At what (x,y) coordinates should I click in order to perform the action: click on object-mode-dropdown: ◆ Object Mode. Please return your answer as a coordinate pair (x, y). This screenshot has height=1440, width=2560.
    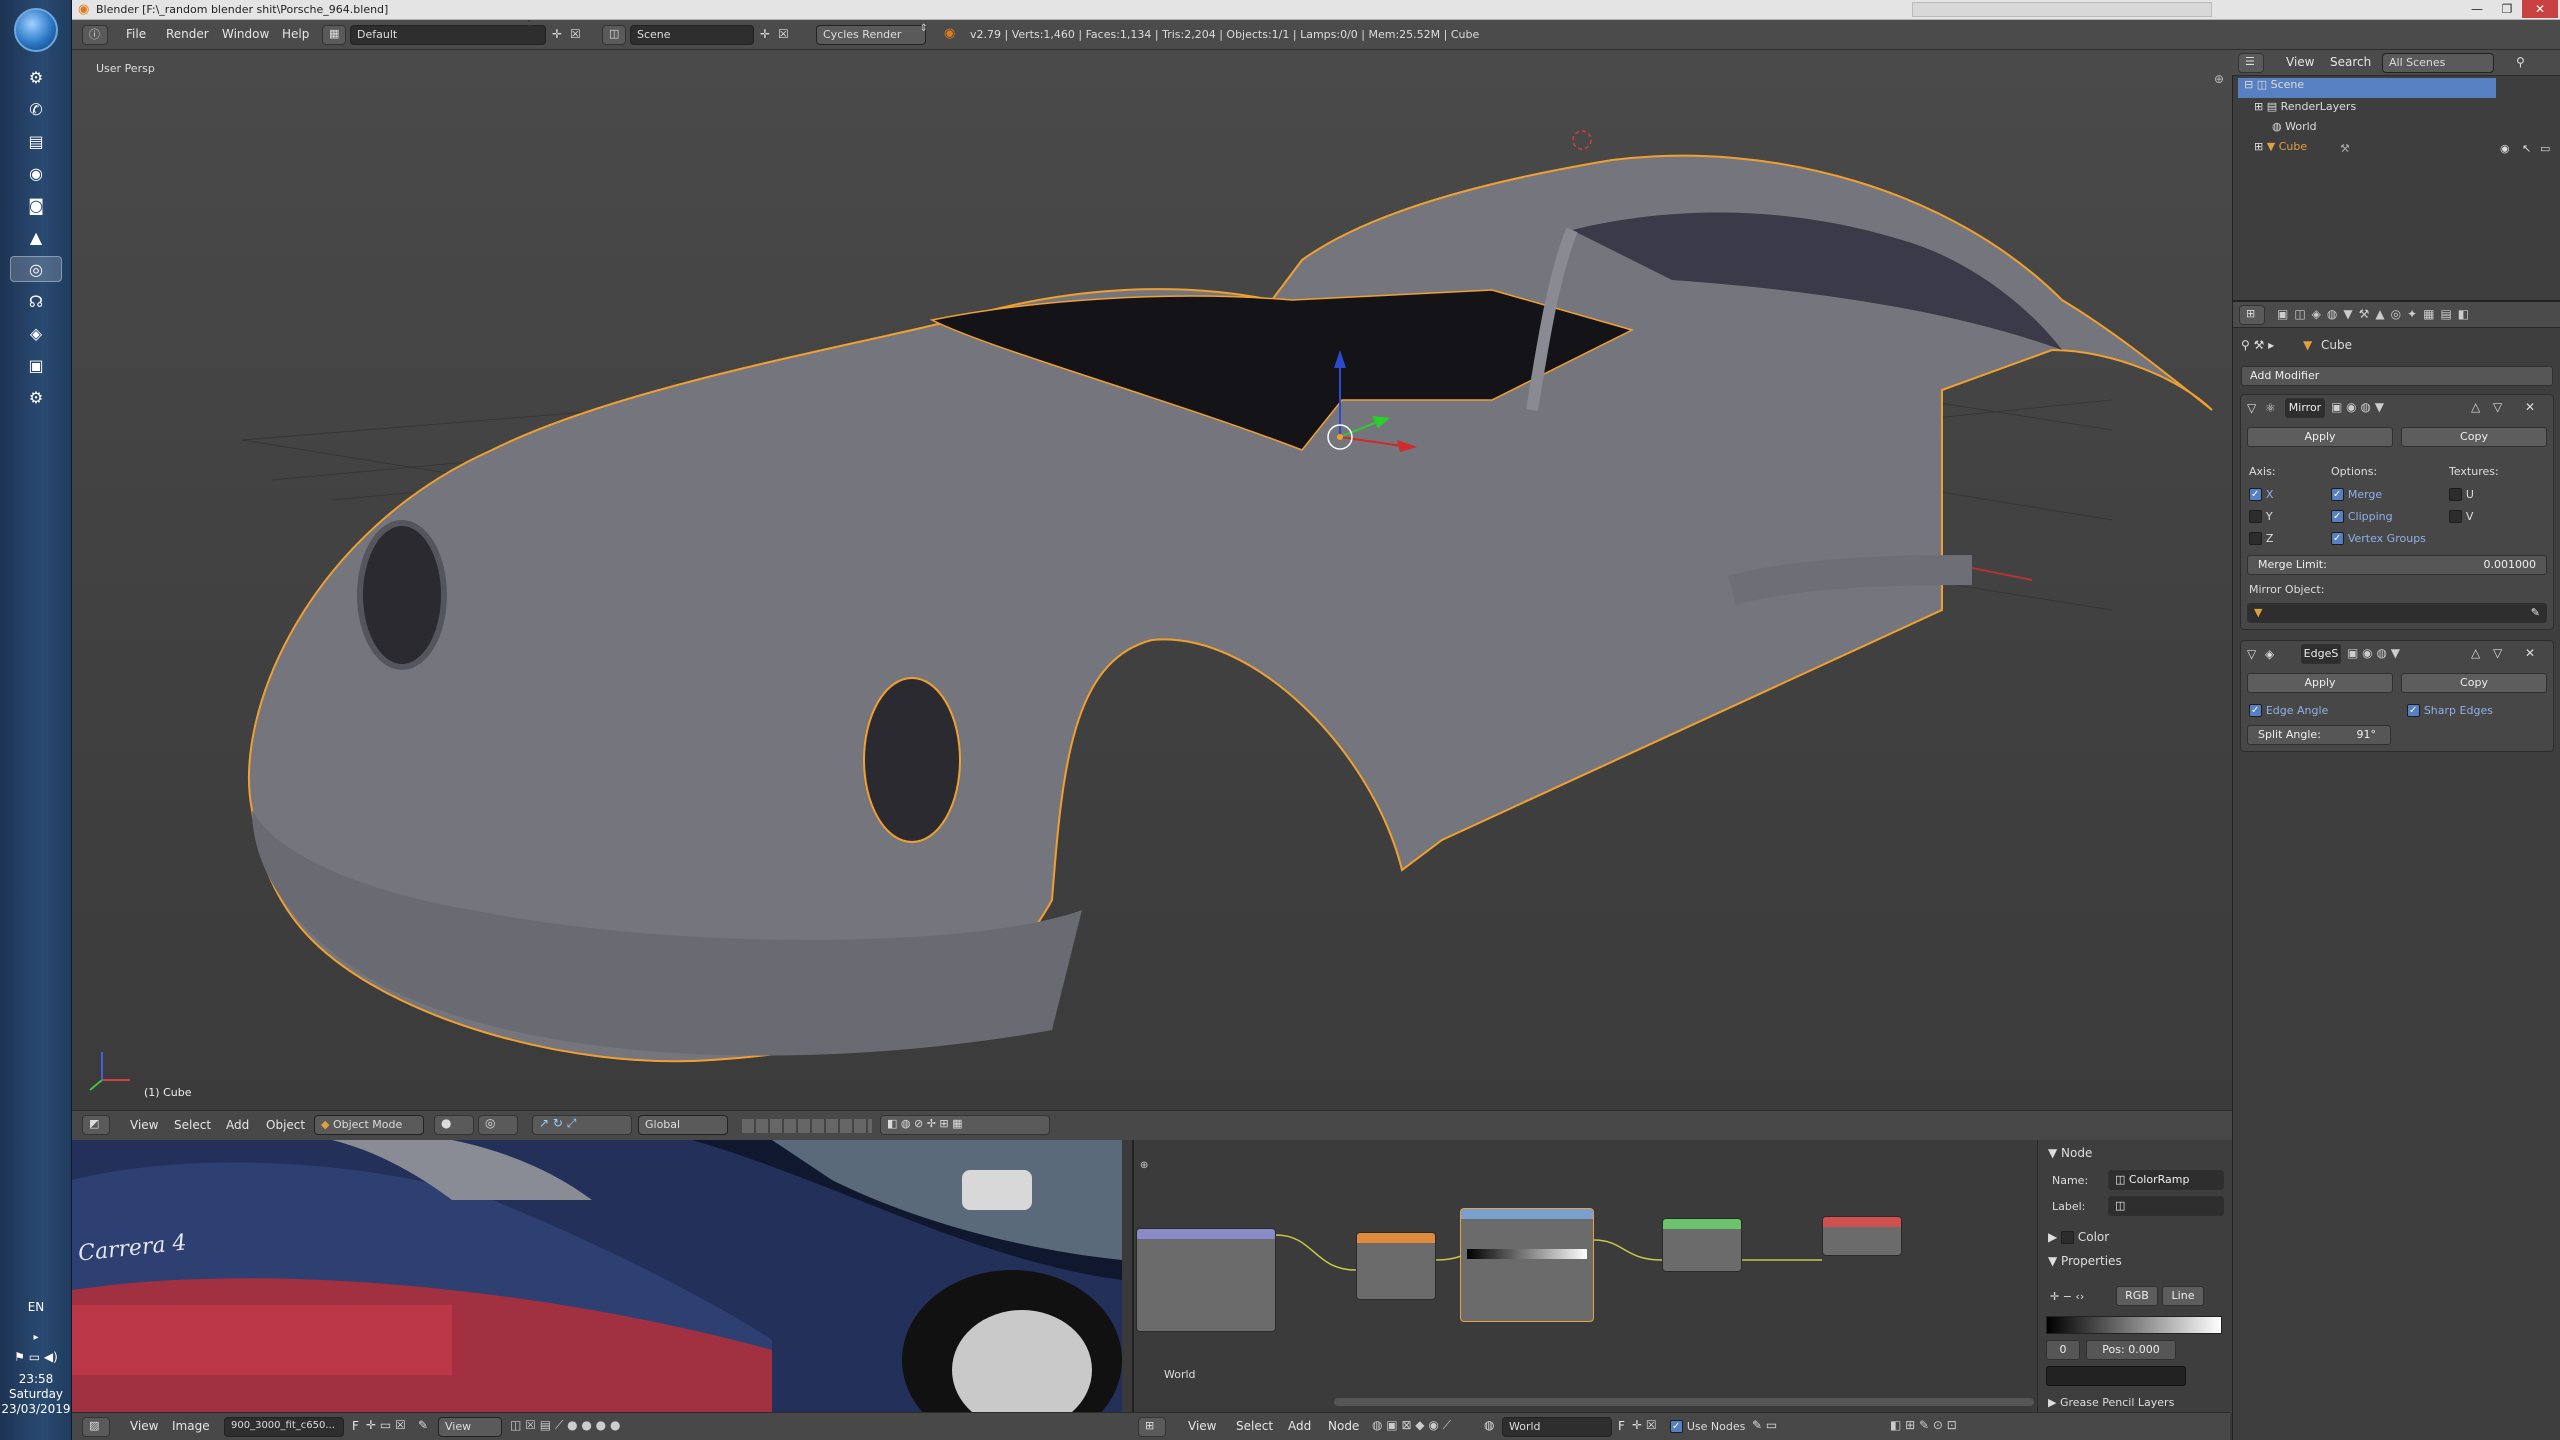
    Looking at the image, I should click on (369, 1125).